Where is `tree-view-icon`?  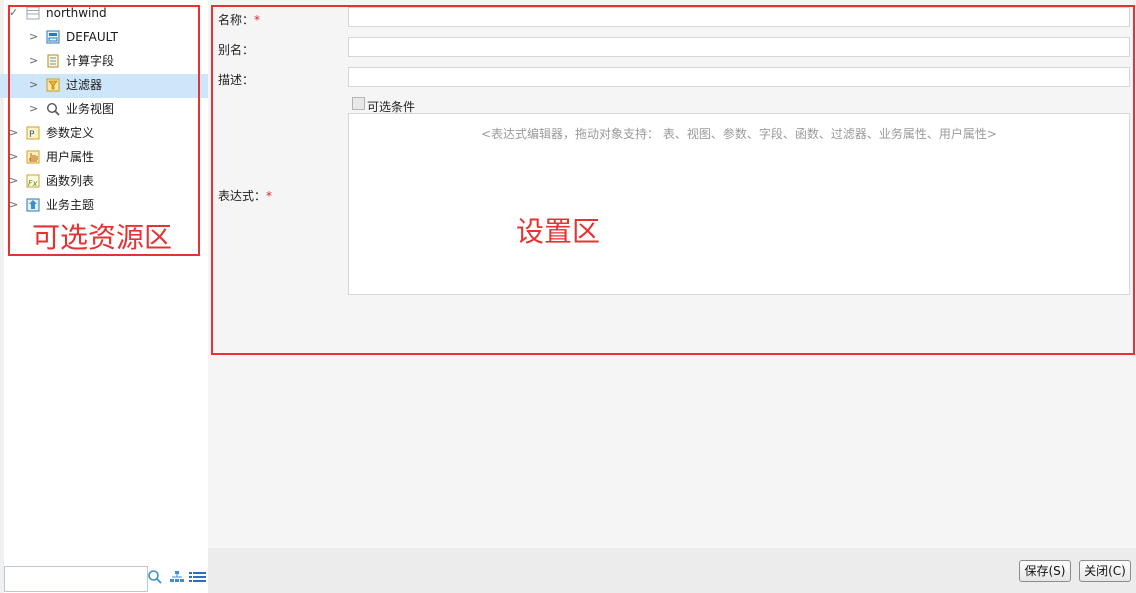
tree-view-icon is located at coordinates (177, 578).